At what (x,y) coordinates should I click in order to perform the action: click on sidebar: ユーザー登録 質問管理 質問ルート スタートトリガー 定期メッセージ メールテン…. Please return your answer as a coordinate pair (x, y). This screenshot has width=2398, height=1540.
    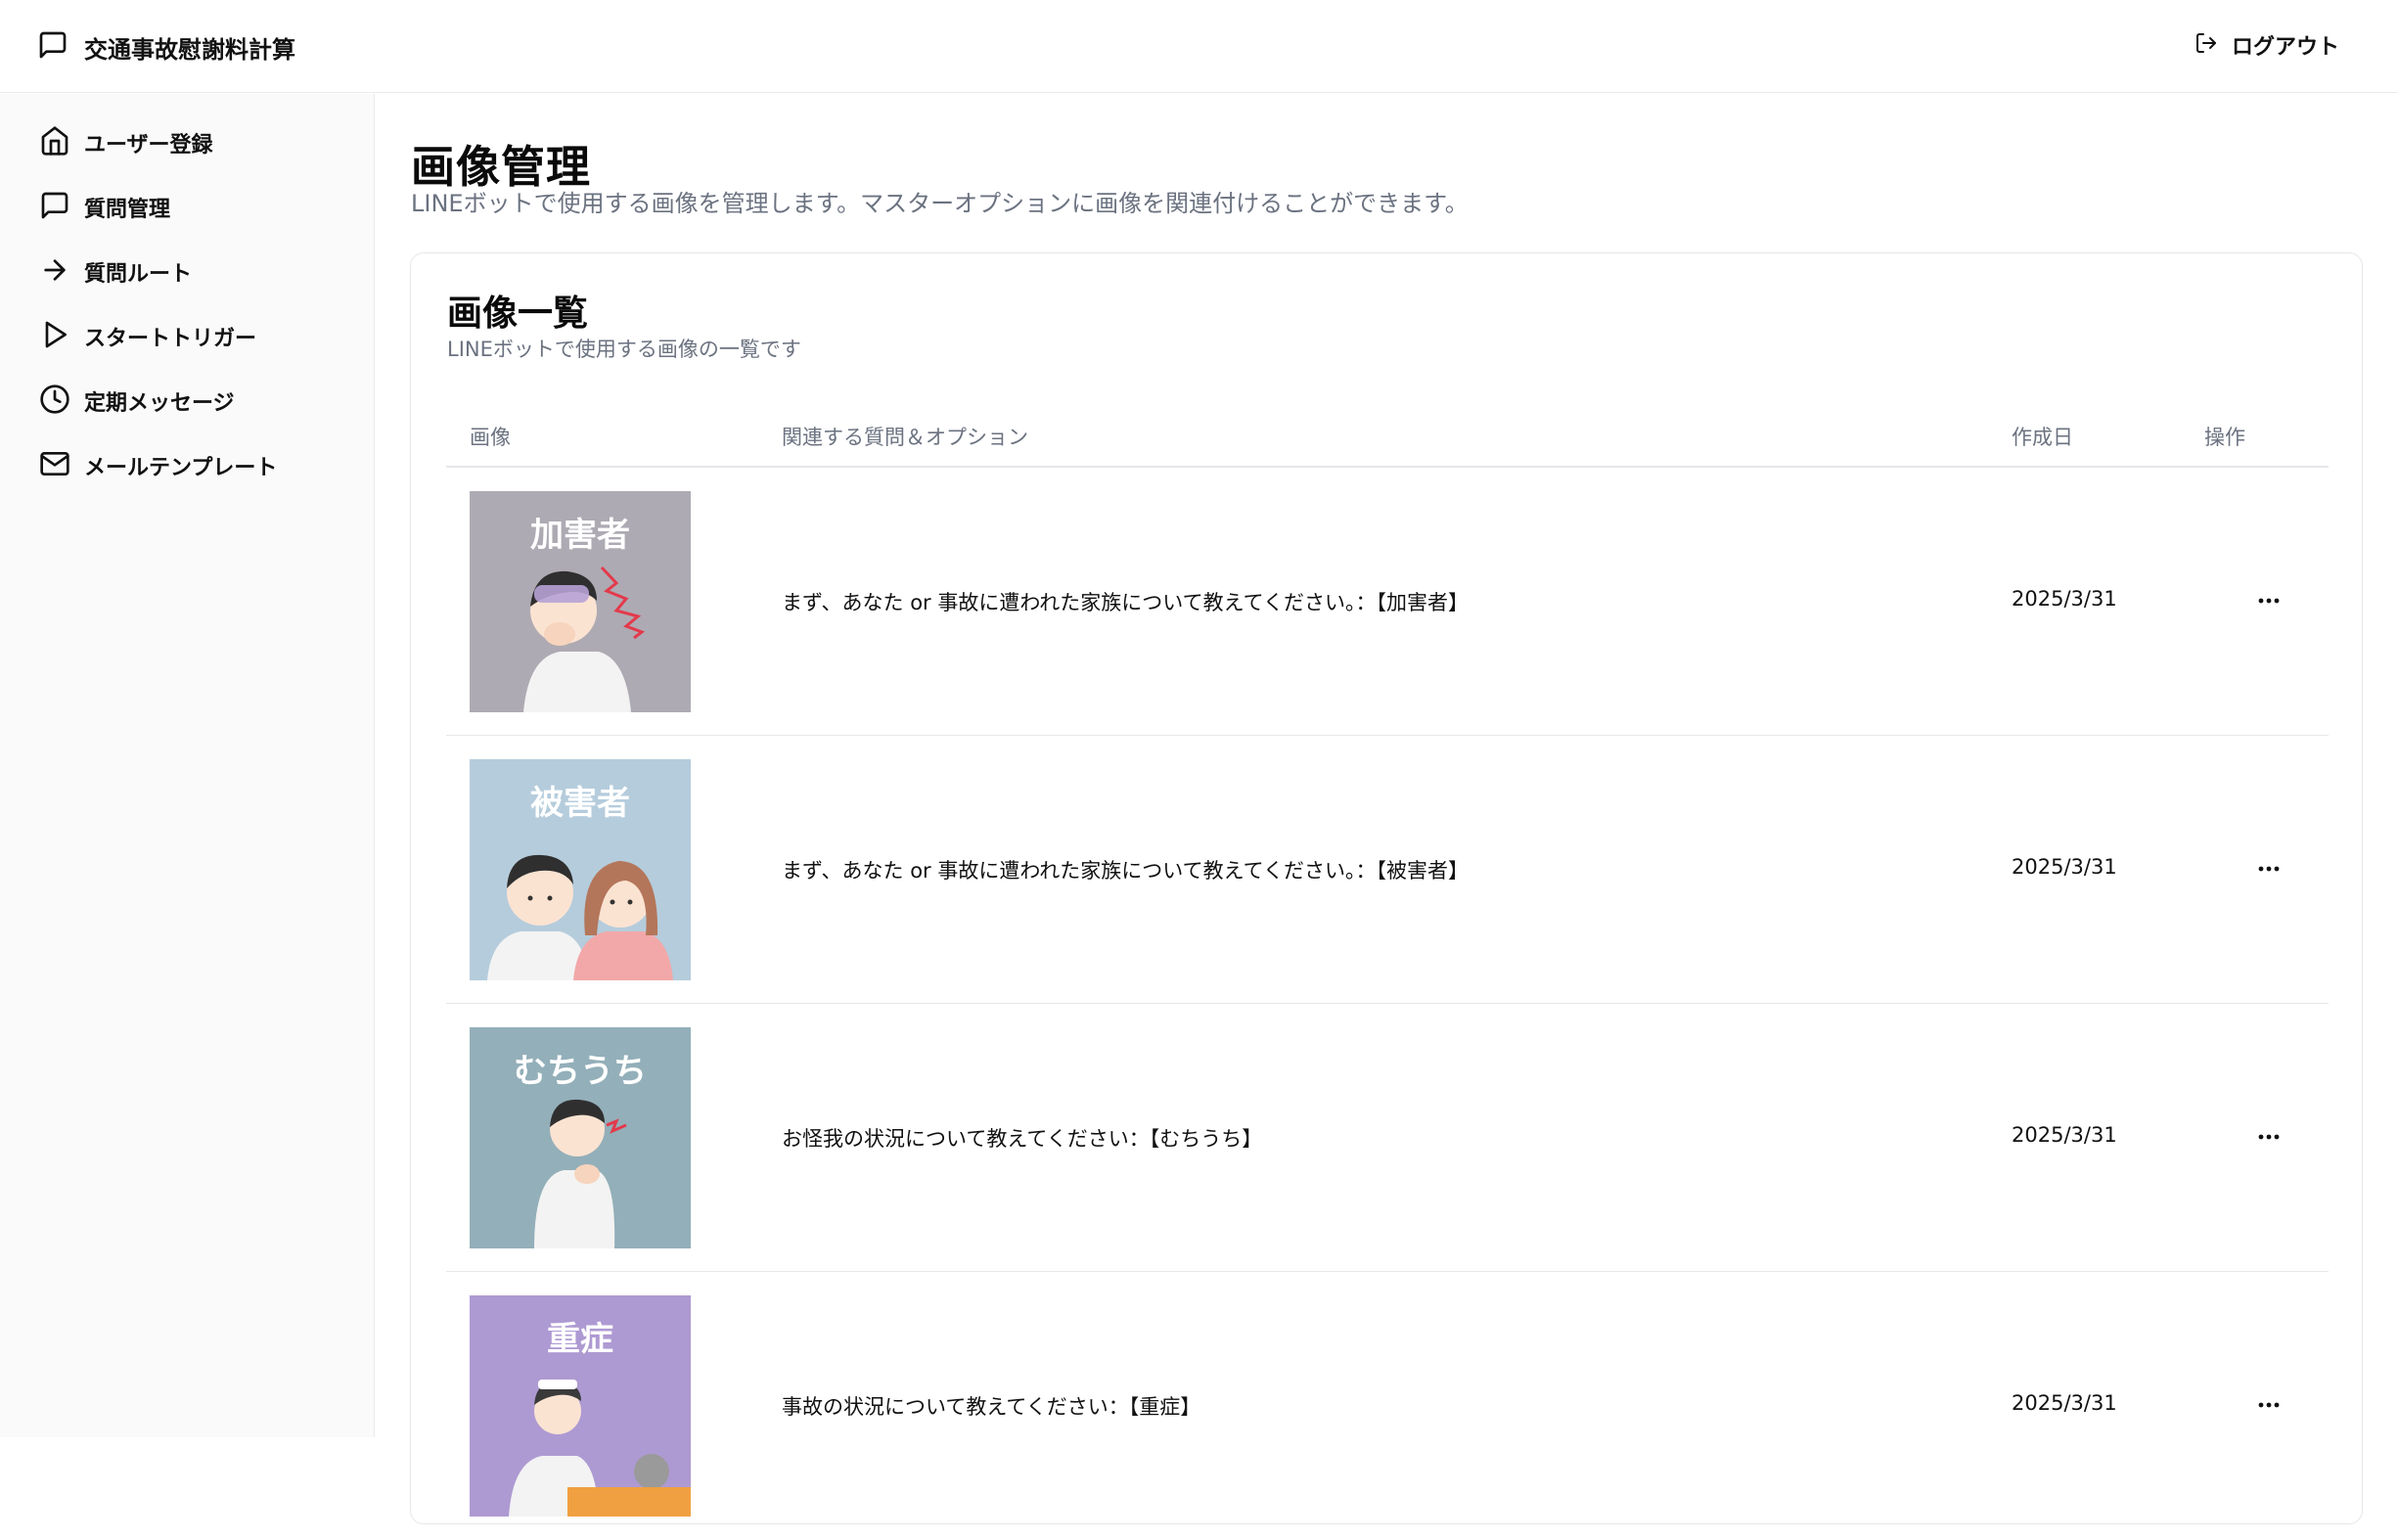
    Looking at the image, I should click on (187, 765).